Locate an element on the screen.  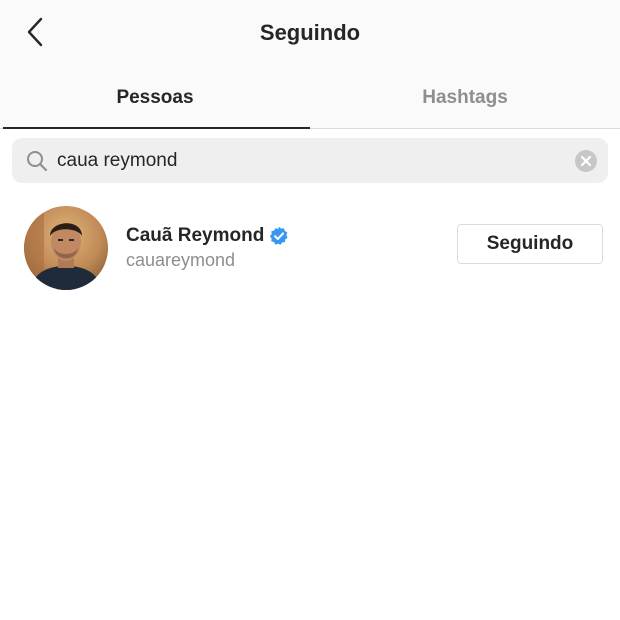
search-input is located at coordinates (312, 160).